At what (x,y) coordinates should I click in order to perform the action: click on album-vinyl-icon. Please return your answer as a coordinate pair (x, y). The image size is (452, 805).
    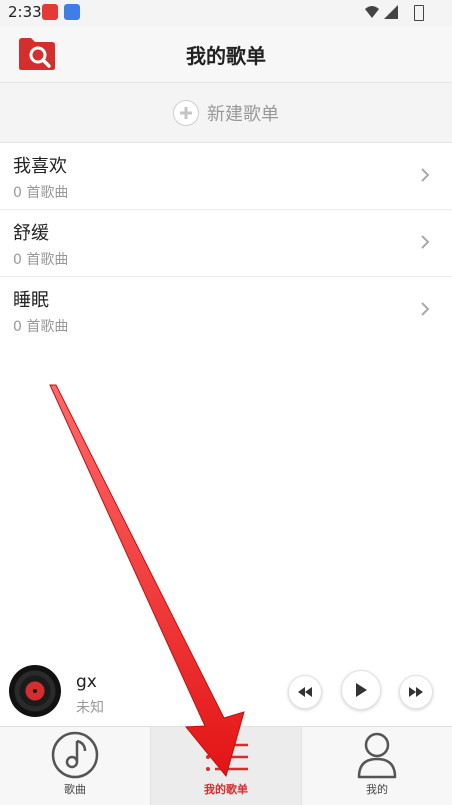
    Looking at the image, I should click on (35, 691).